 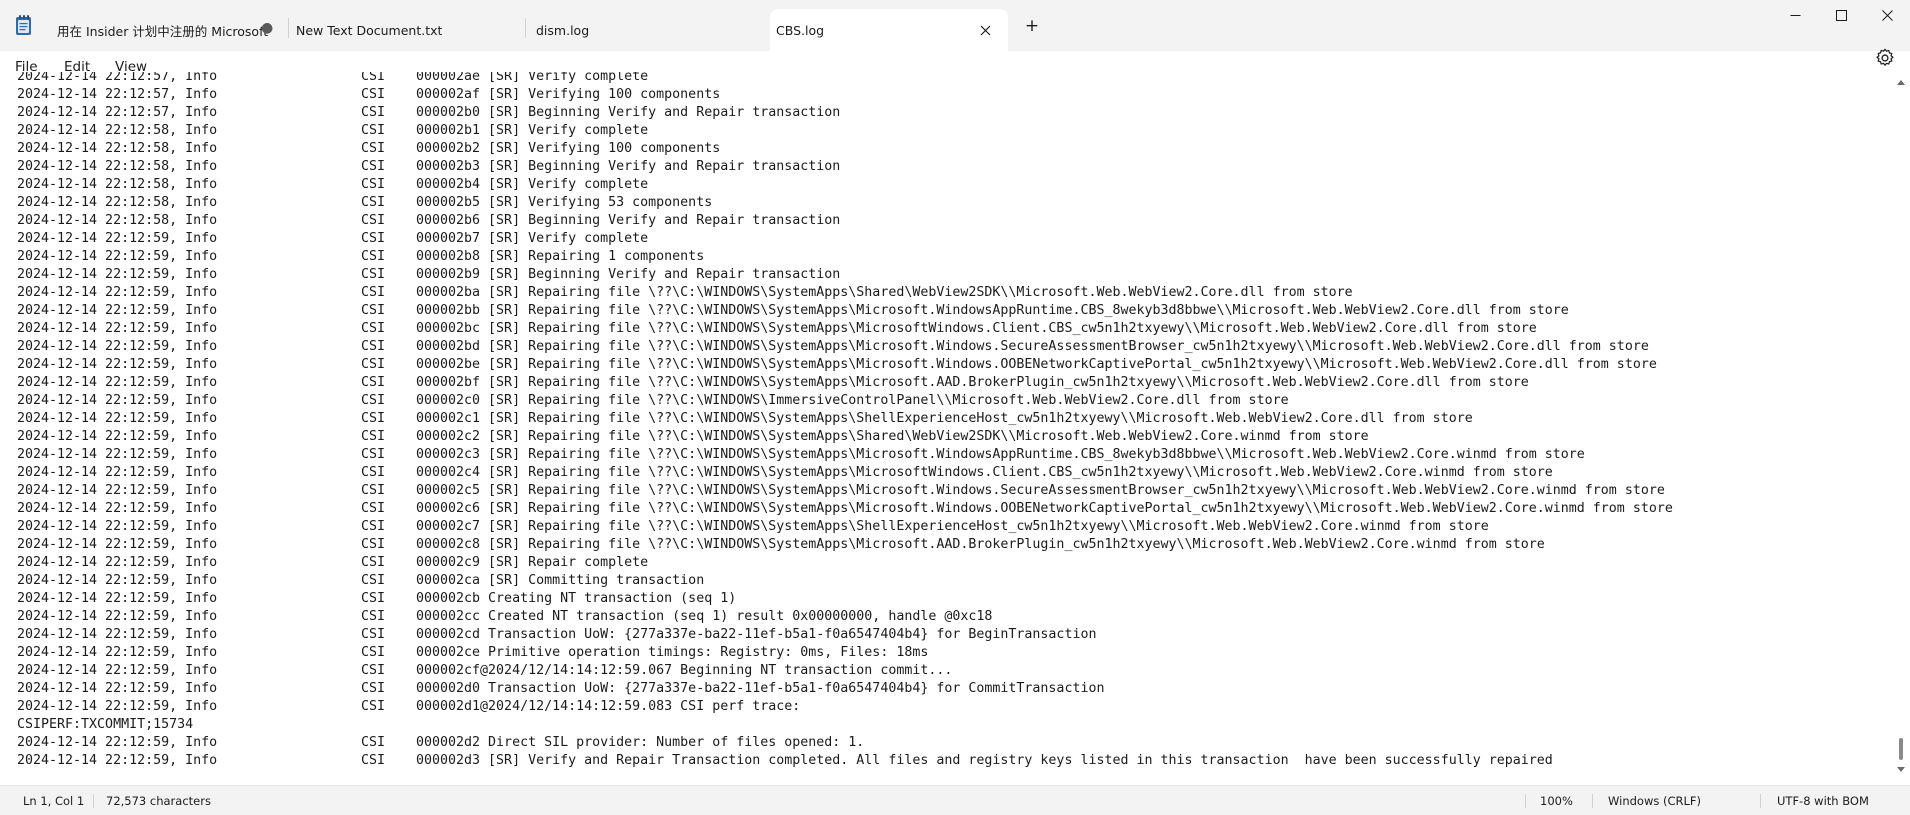 I want to click on cursor-position: Ln 1, Col 1, so click(x=53, y=800).